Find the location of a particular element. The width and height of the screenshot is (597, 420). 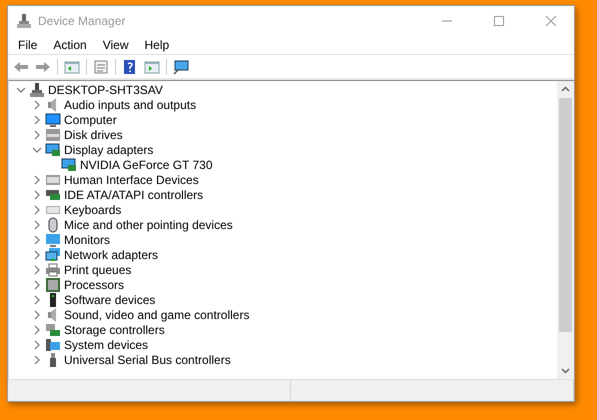

tree-item-label: Monitors is located at coordinates (87, 239).